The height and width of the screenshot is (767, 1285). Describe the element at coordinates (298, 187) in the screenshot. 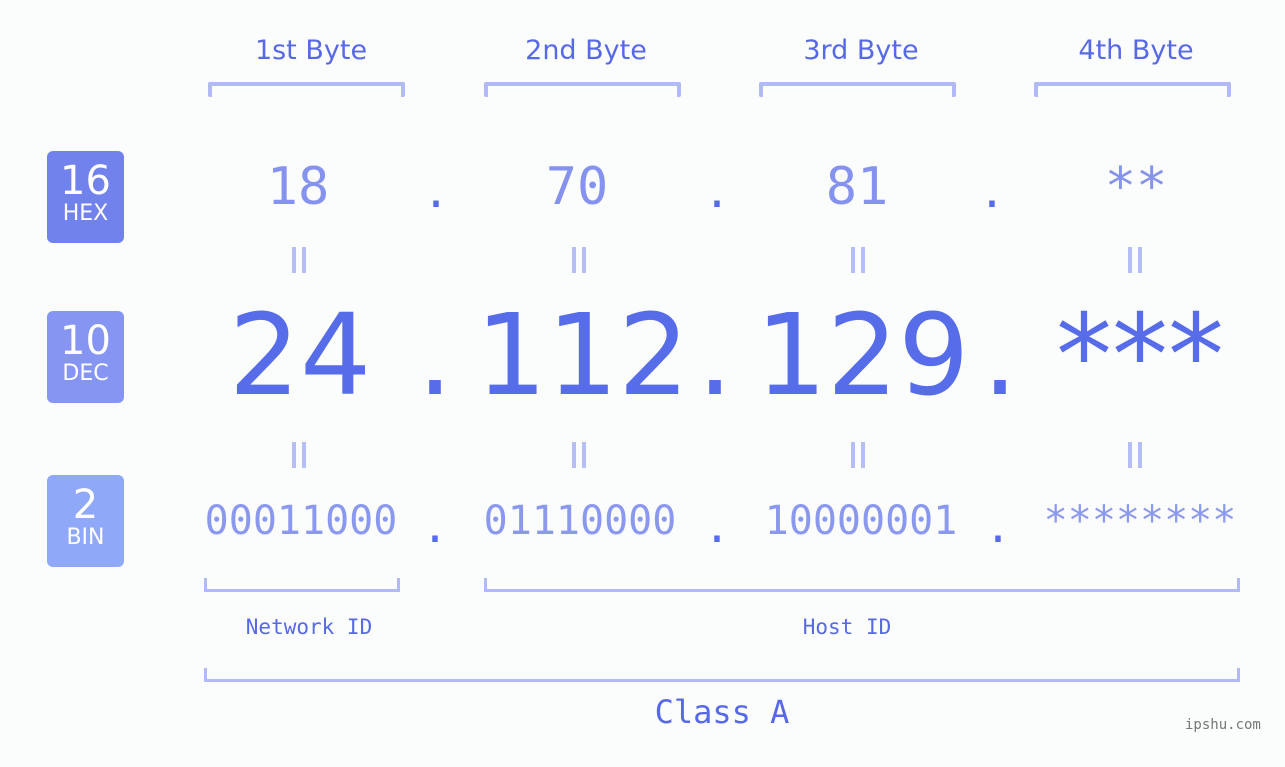

I see `hex-byte-1: 18` at that location.